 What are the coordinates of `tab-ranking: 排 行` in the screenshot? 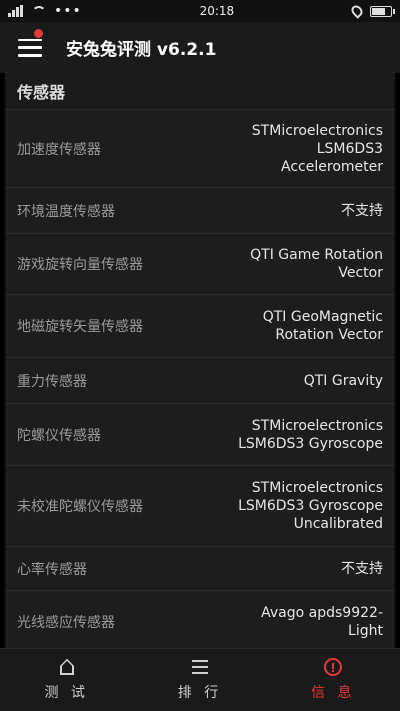 It's located at (199, 680).